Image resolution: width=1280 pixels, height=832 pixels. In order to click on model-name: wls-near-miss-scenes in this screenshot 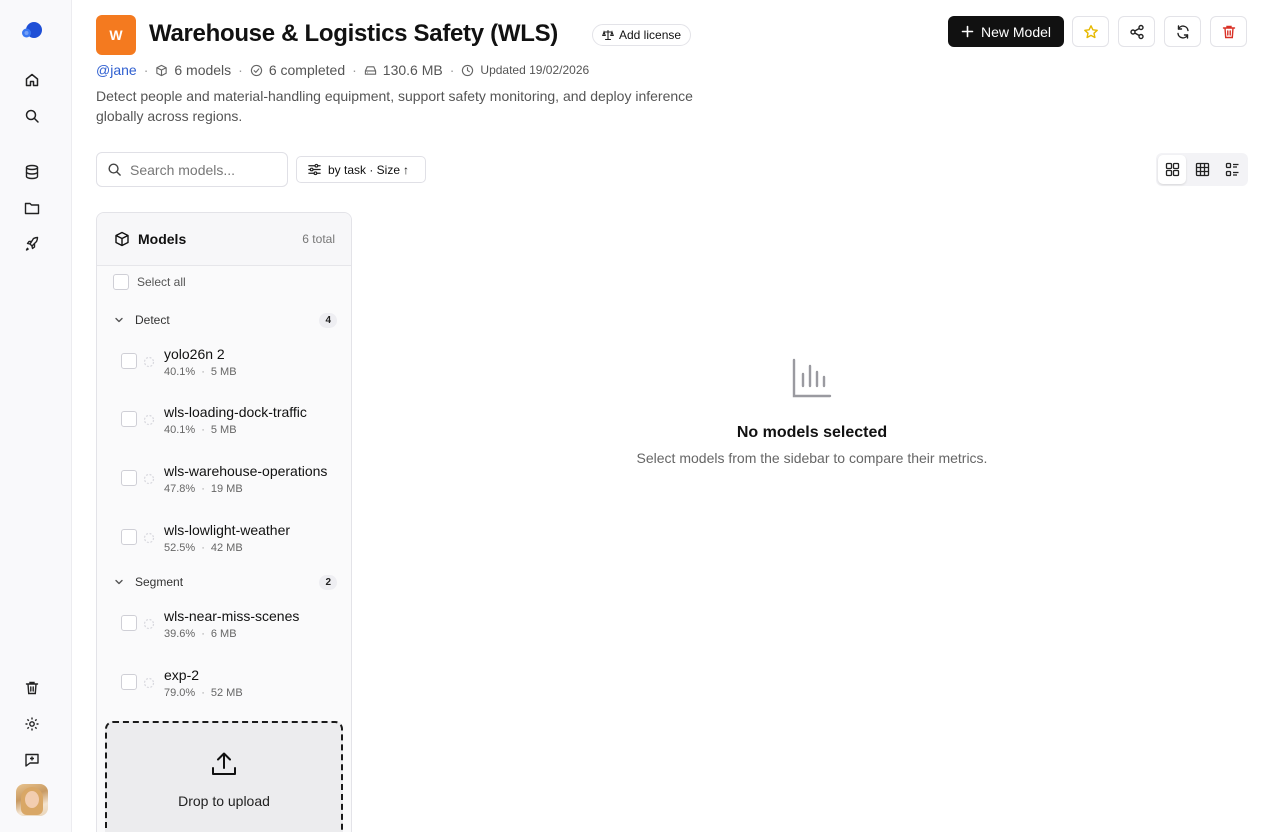, I will do `click(232, 615)`.